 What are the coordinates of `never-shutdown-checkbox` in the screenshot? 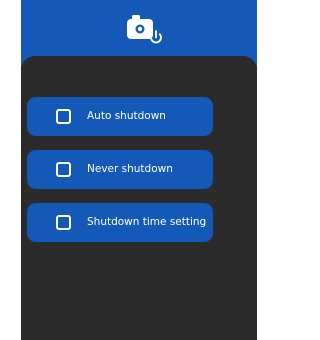 It's located at (63, 169).